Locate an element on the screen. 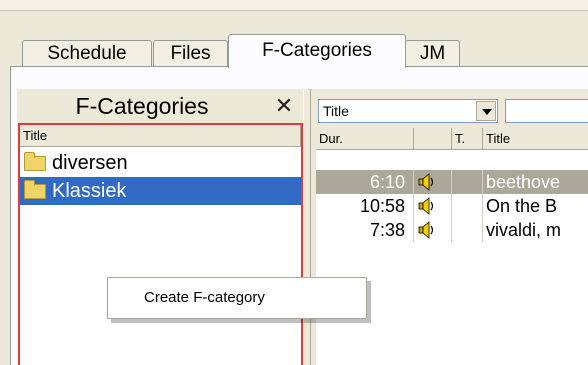 The image size is (588, 365). cell-duration: 7:38 is located at coordinates (365, 230).